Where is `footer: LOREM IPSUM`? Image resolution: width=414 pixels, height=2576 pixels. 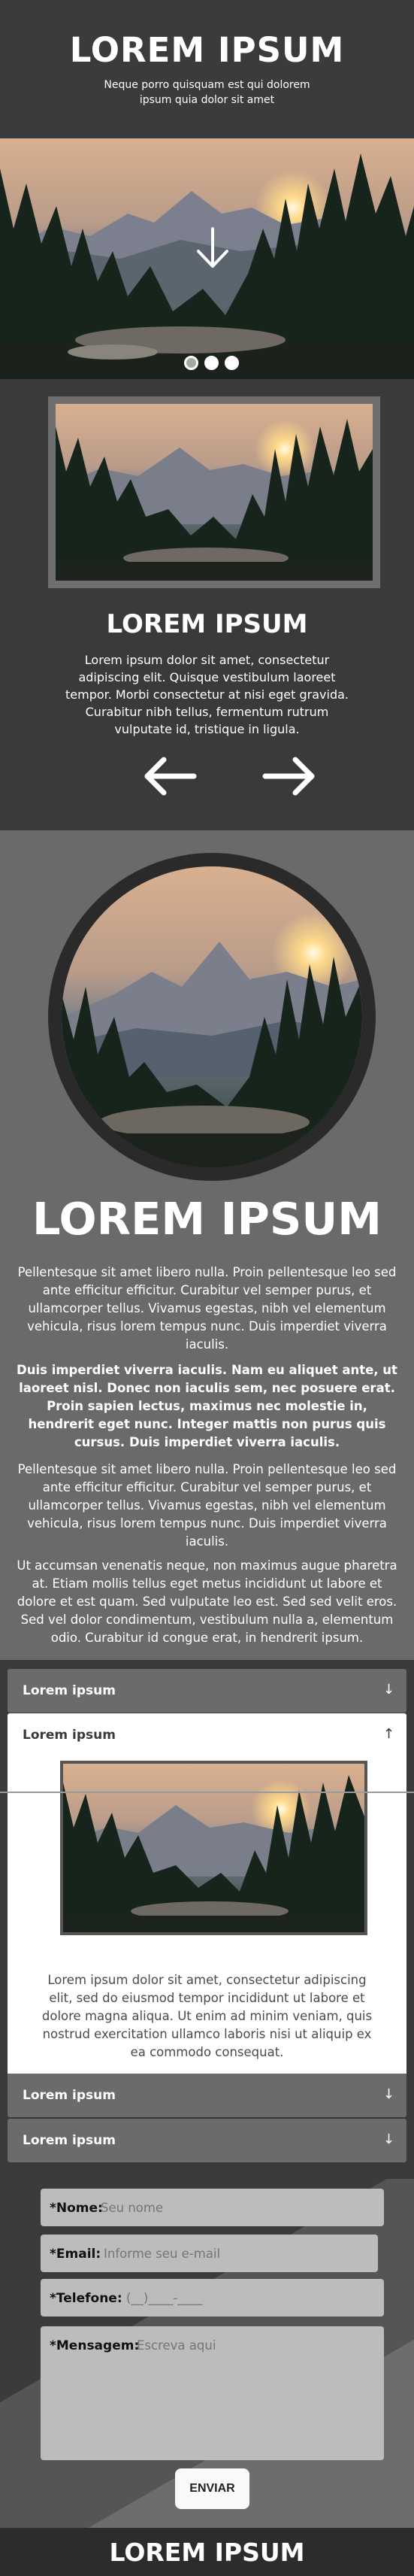
footer: LOREM IPSUM is located at coordinates (207, 2552).